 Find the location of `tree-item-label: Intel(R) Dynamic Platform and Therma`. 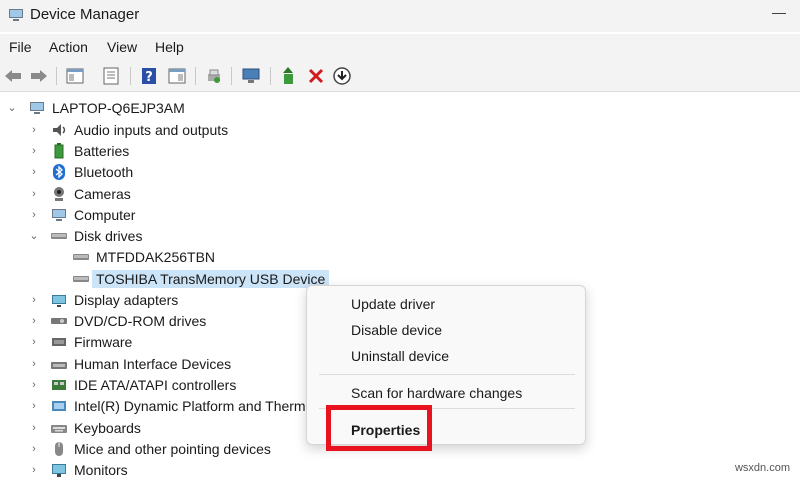

tree-item-label: Intel(R) Dynamic Platform and Therma is located at coordinates (194, 405).